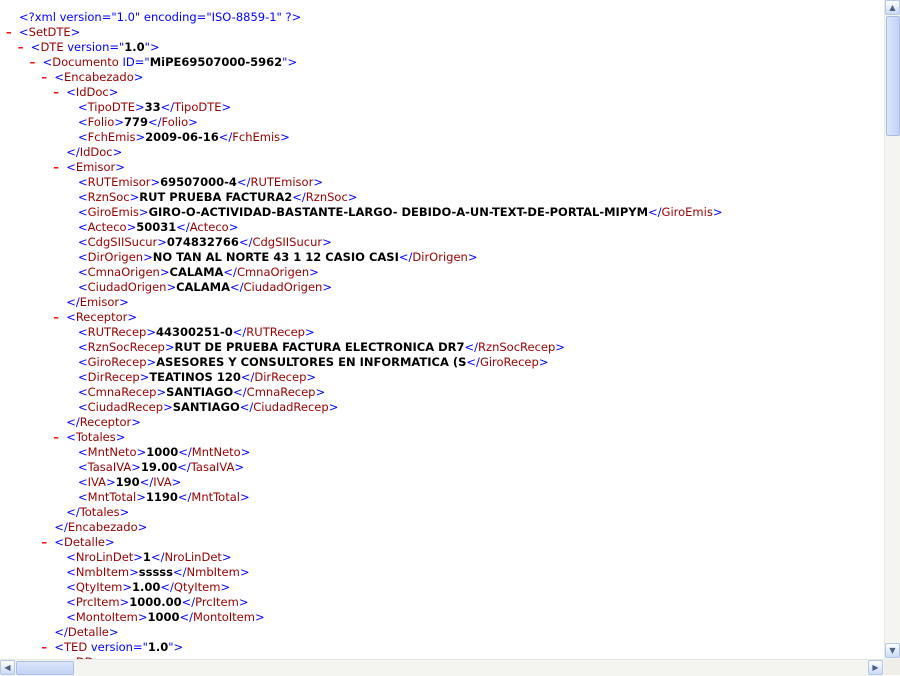 The image size is (900, 676). What do you see at coordinates (442, 667) in the screenshot?
I see `horizontal-scrollbar: ◀ ▶` at bounding box center [442, 667].